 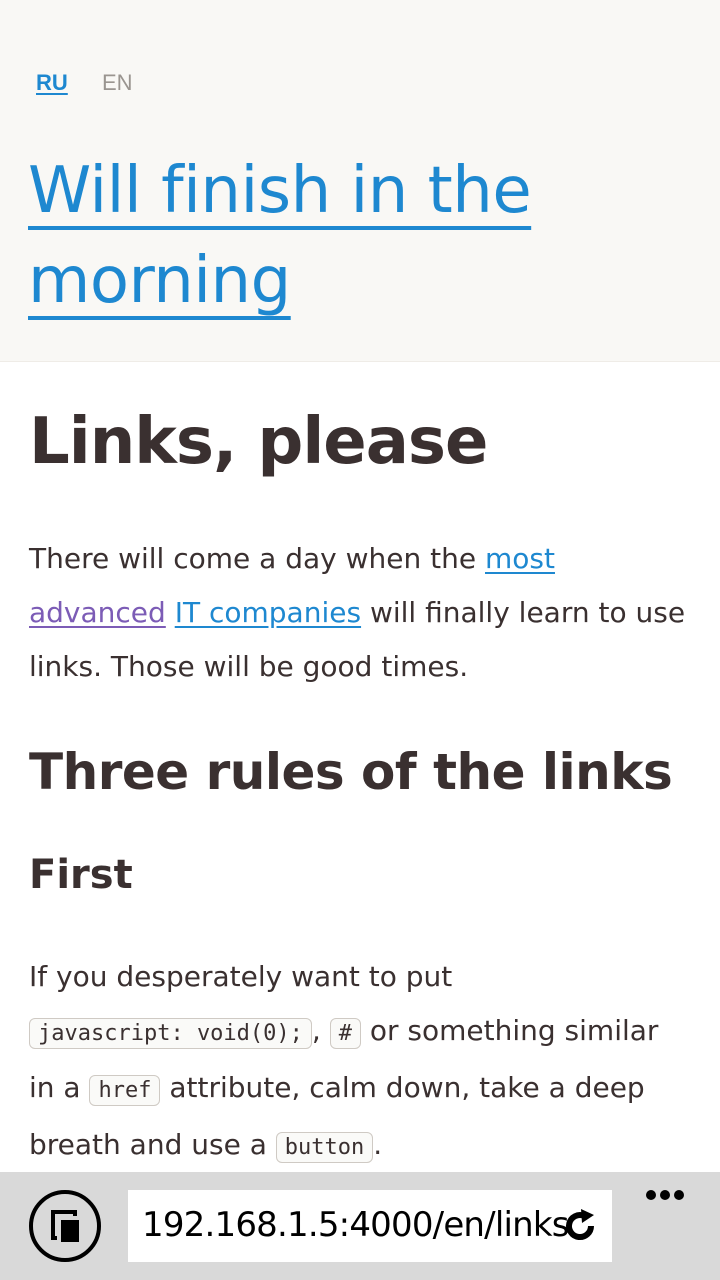 What do you see at coordinates (159, 281) in the screenshot?
I see `site-title-line2: morning` at bounding box center [159, 281].